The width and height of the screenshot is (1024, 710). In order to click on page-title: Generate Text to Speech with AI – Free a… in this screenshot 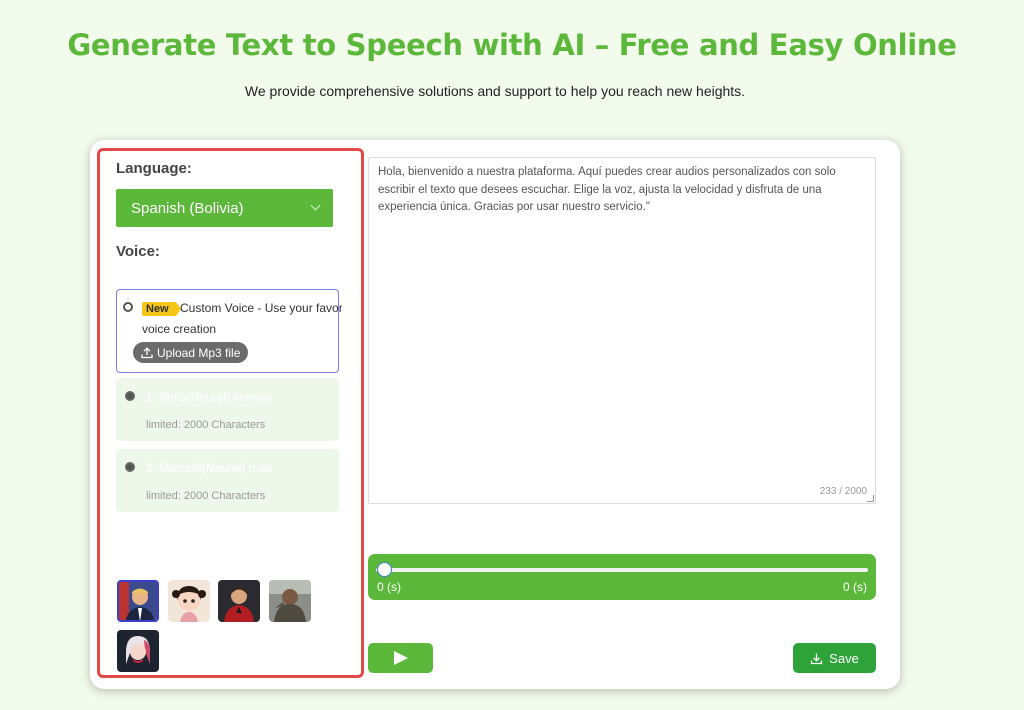, I will do `click(512, 45)`.